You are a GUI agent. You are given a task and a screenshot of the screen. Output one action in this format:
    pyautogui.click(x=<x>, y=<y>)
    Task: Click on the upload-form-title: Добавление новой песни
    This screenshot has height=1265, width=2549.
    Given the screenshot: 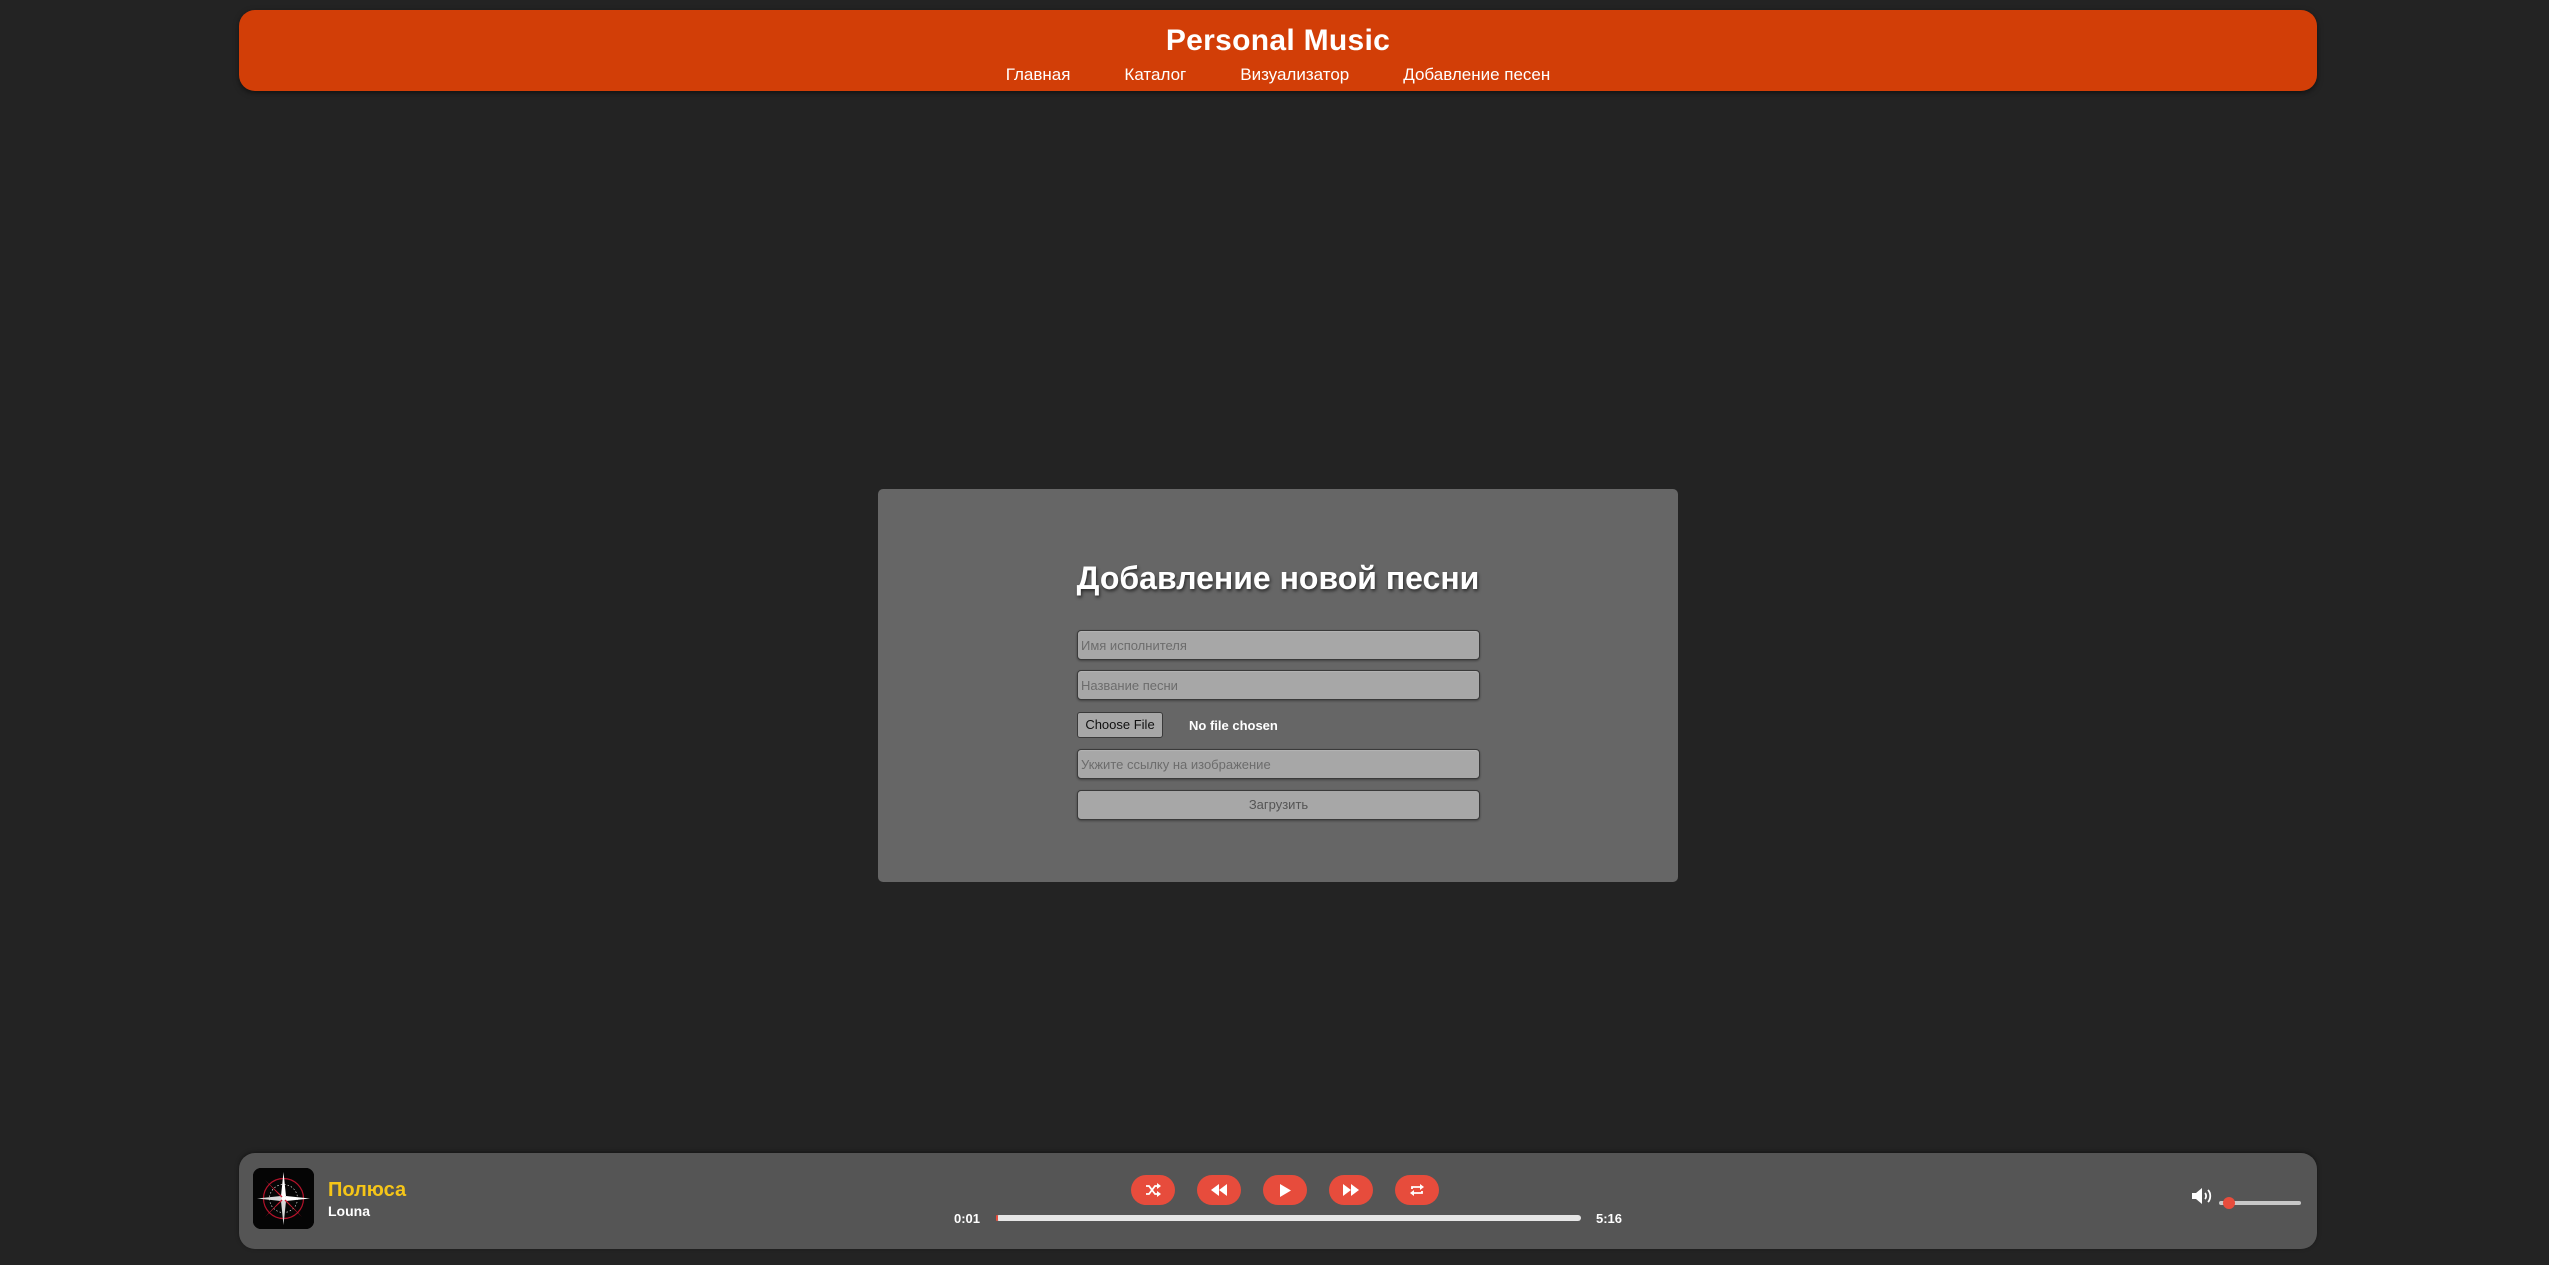 What is the action you would take?
    pyautogui.click(x=1278, y=578)
    